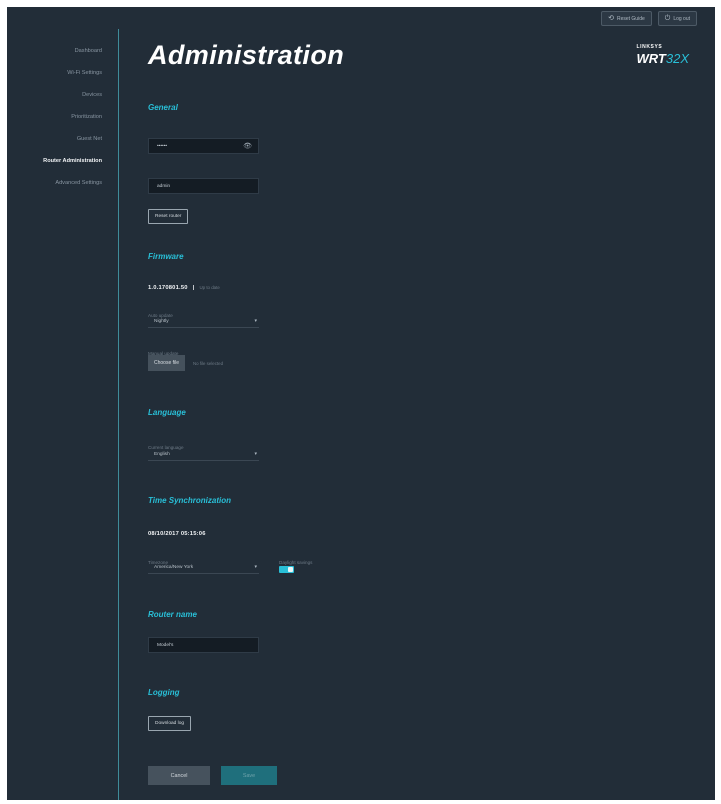 The image size is (721, 804). I want to click on page-title: Administration, so click(246, 55).